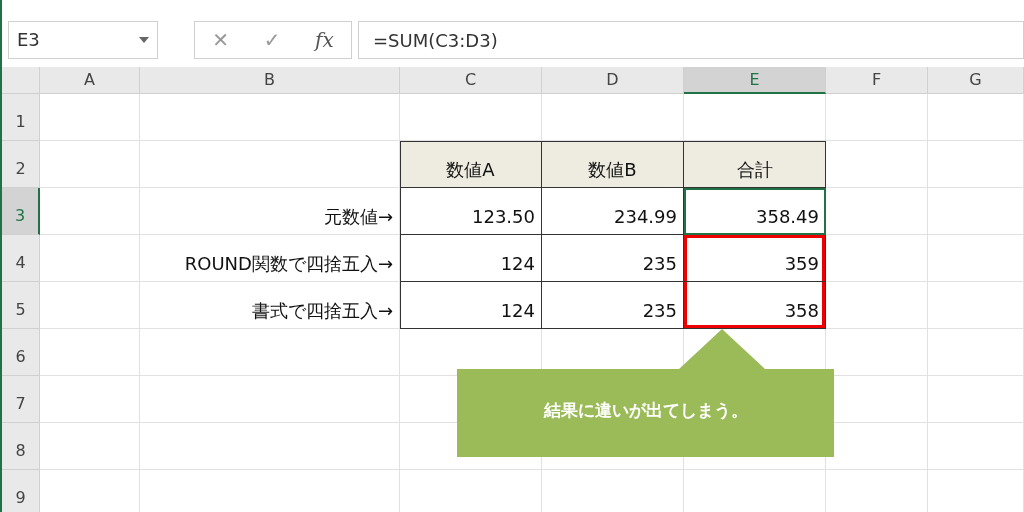 This screenshot has height=512, width=1024. Describe the element at coordinates (21, 491) in the screenshot. I see `row-header: 9` at that location.